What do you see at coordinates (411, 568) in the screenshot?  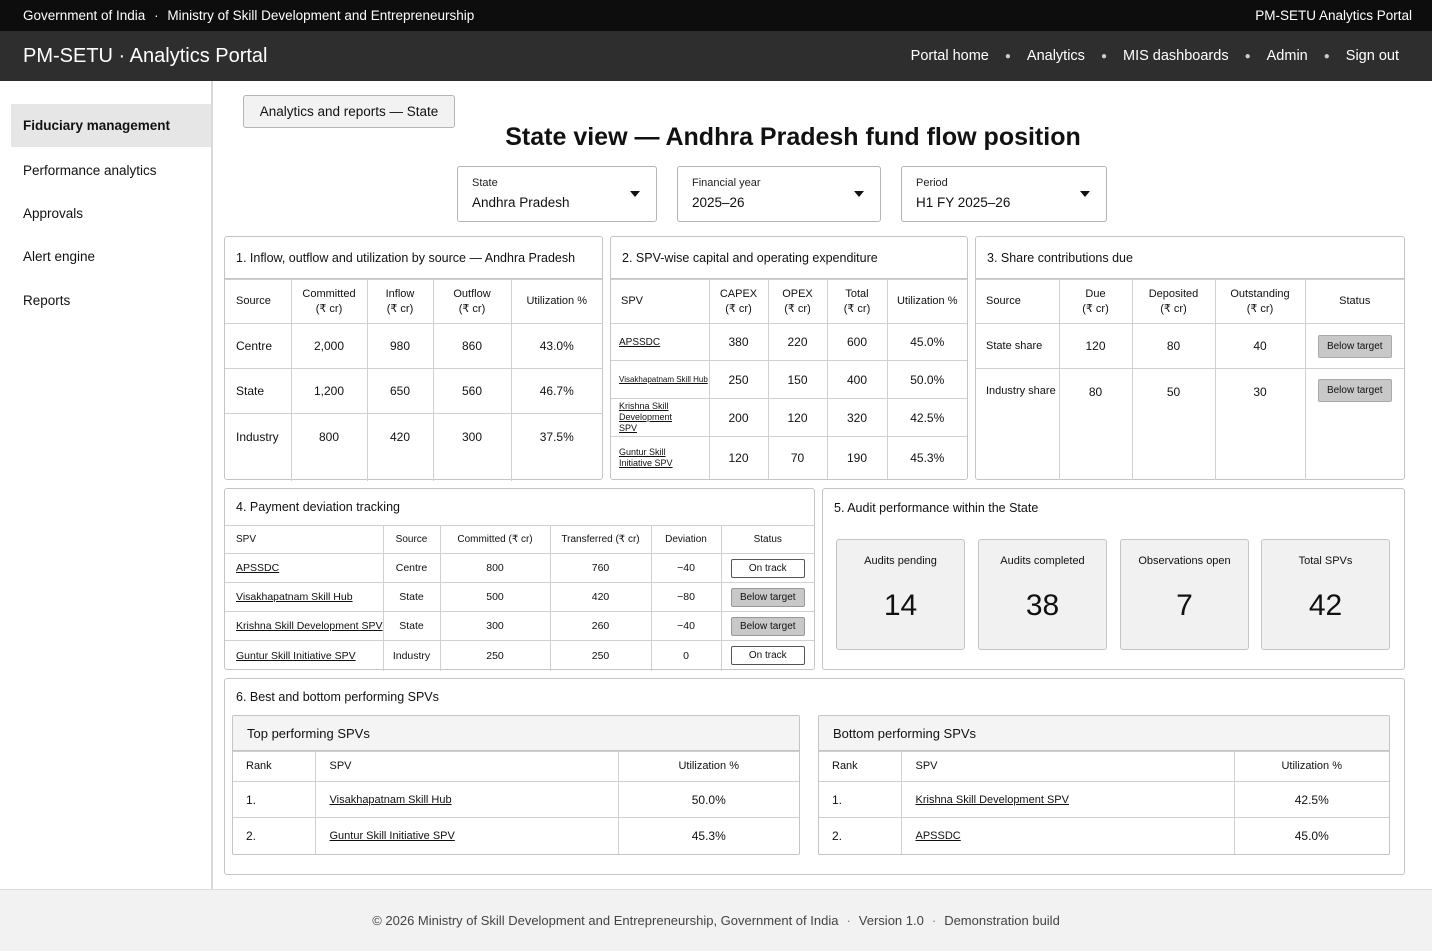 I see `cell-source: Centre` at bounding box center [411, 568].